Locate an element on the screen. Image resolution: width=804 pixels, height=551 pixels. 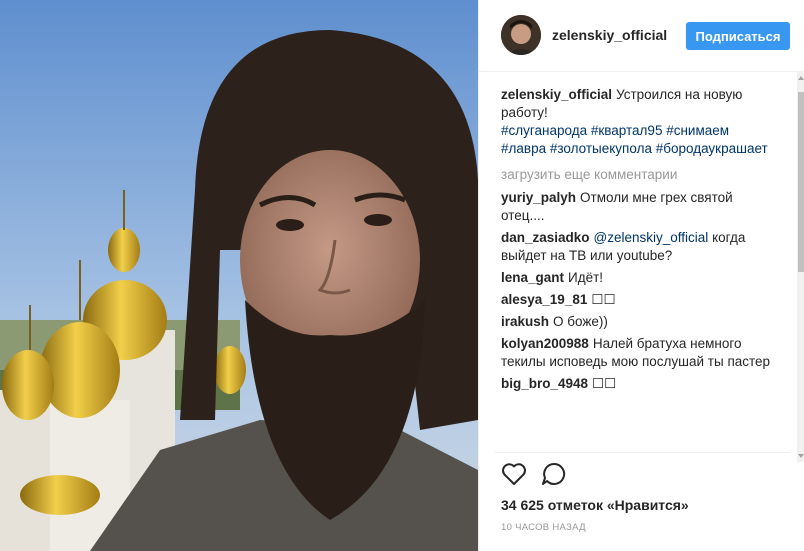
hashtag: #квартал95 is located at coordinates (627, 130).